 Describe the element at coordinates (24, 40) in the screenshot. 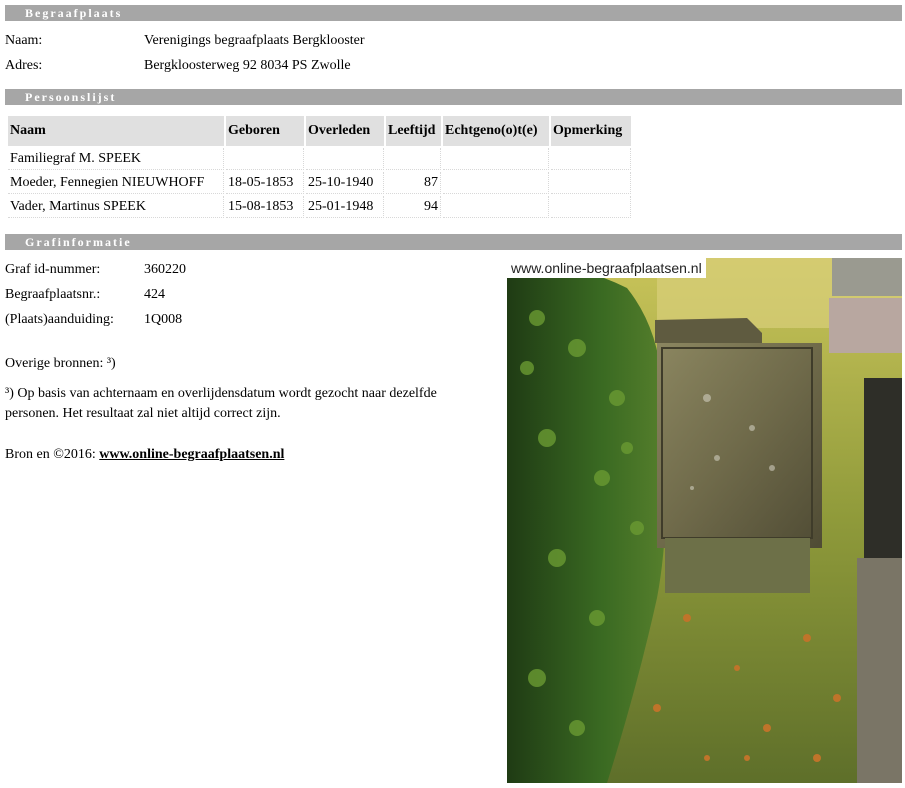

I see `cemetery-name-label: Naam:` at that location.